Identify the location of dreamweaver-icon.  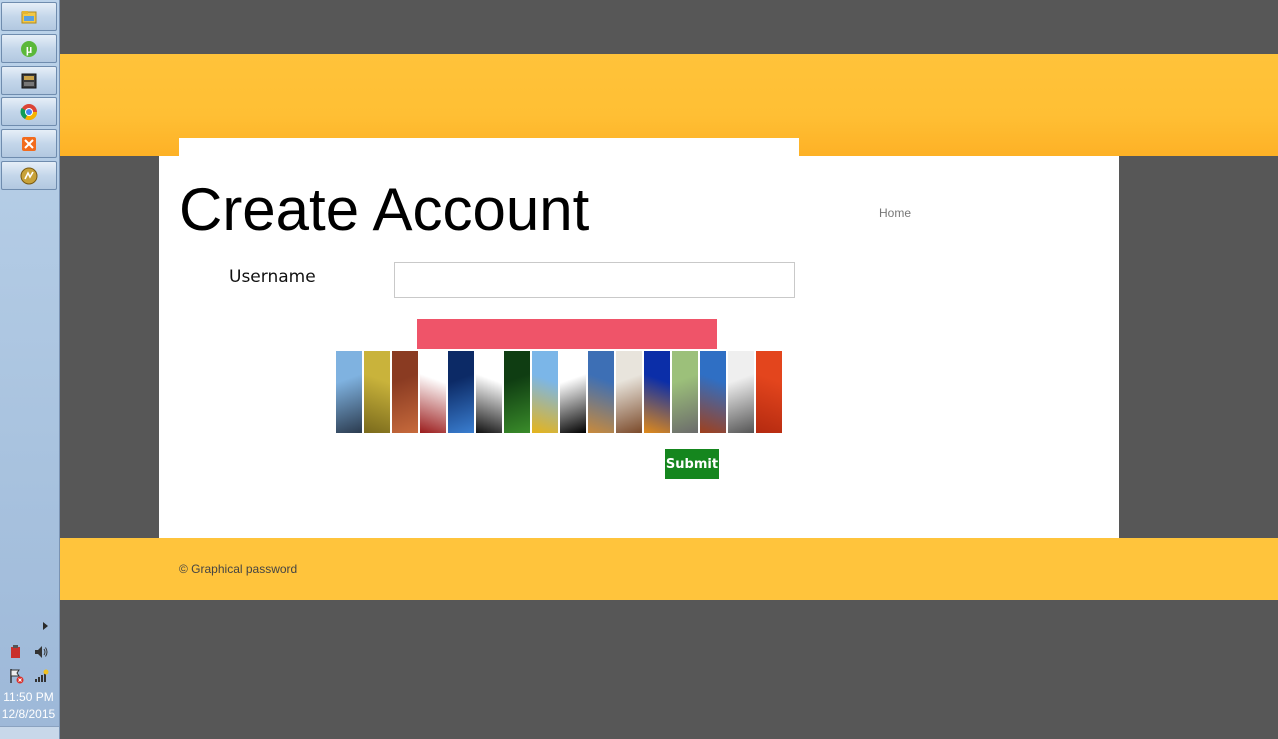
(29, 175).